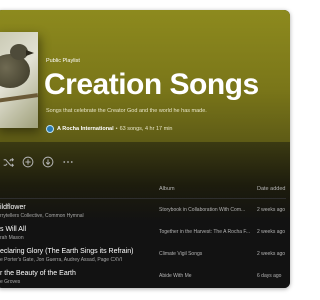  I want to click on shuffle-icon, so click(8, 162).